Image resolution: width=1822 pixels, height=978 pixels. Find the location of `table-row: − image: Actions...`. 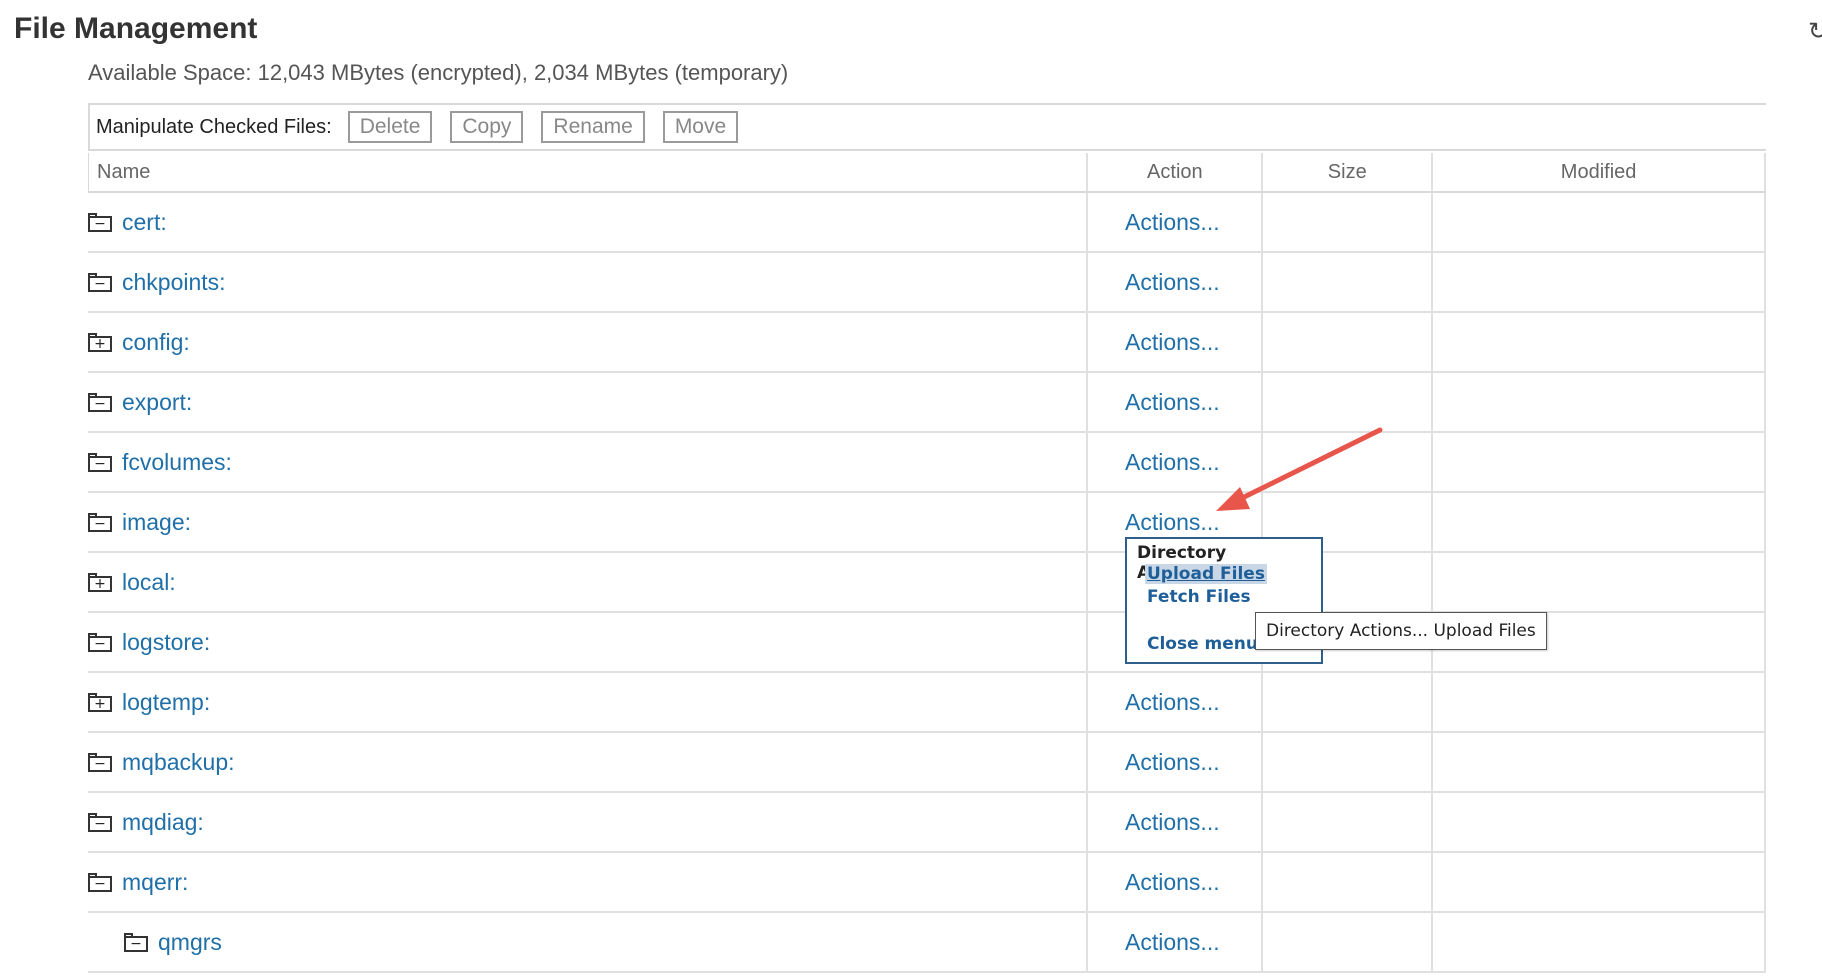

table-row: − image: Actions... is located at coordinates (927, 523).